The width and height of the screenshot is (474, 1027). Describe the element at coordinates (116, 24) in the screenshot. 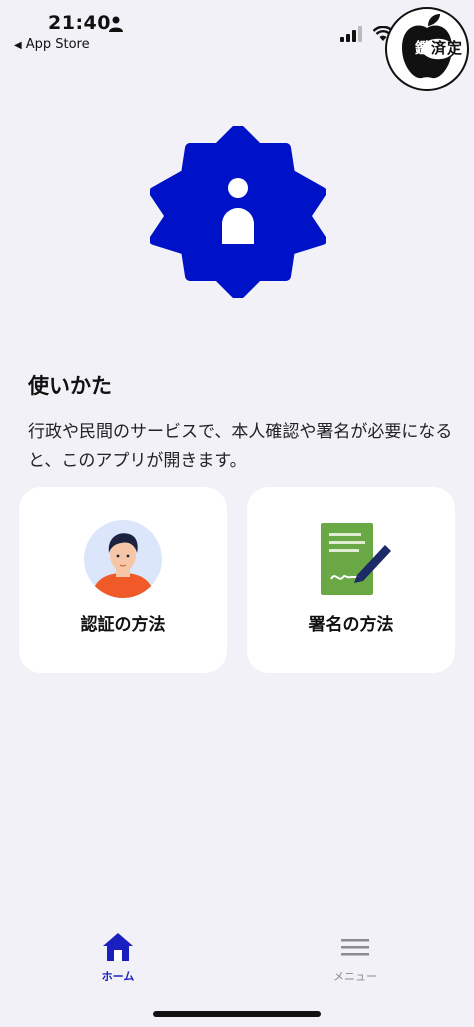

I see `person-icon` at that location.